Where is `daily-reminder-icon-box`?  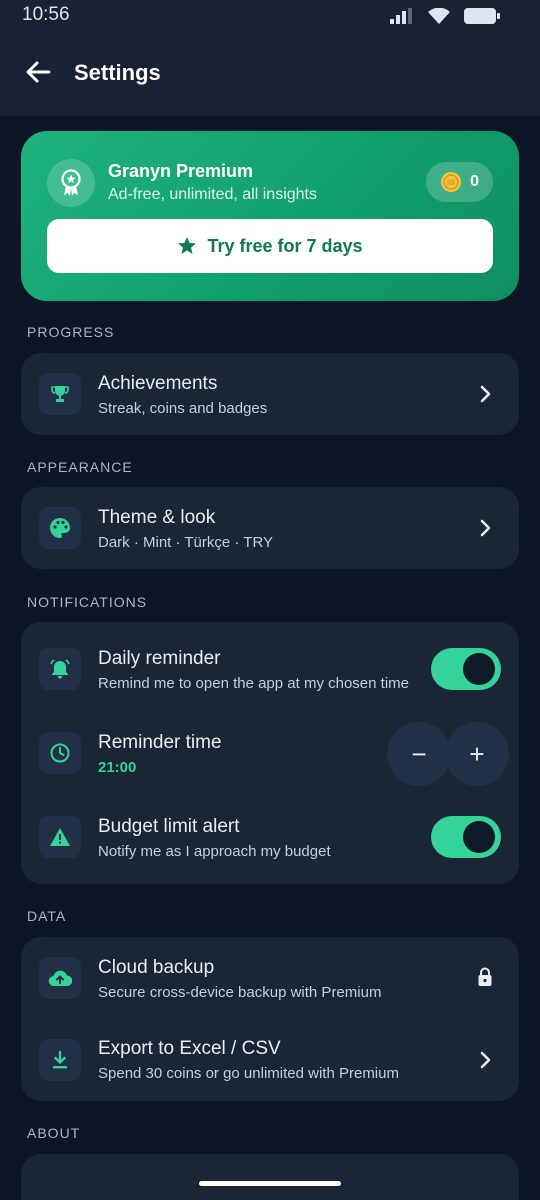 daily-reminder-icon-box is located at coordinates (60, 669).